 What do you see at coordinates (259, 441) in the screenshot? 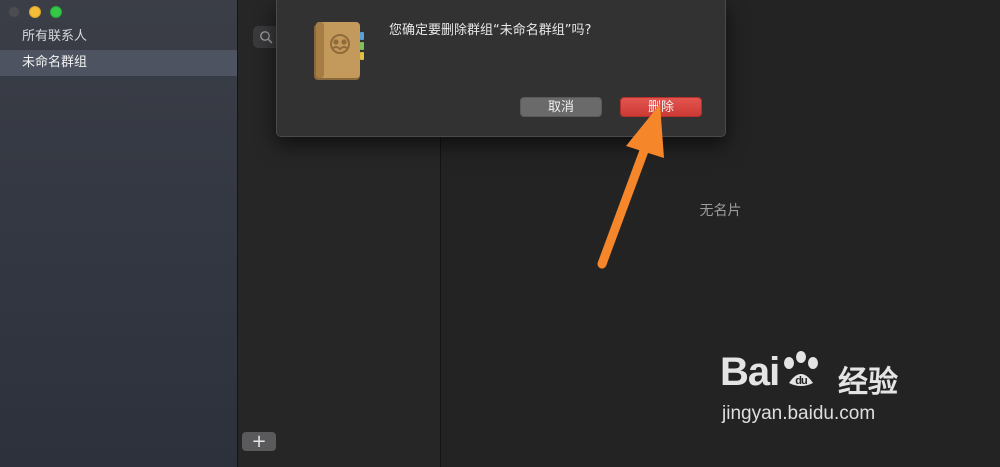
I see `add-contact-button: +` at bounding box center [259, 441].